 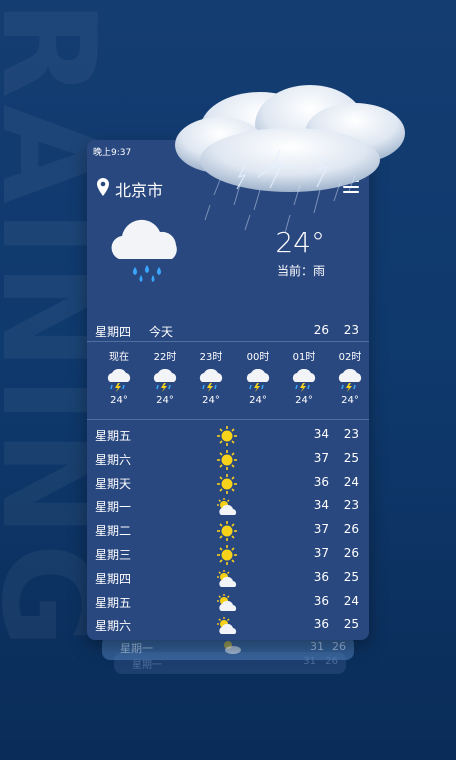 I want to click on daily-row: 星期五 36 24, so click(x=228, y=603).